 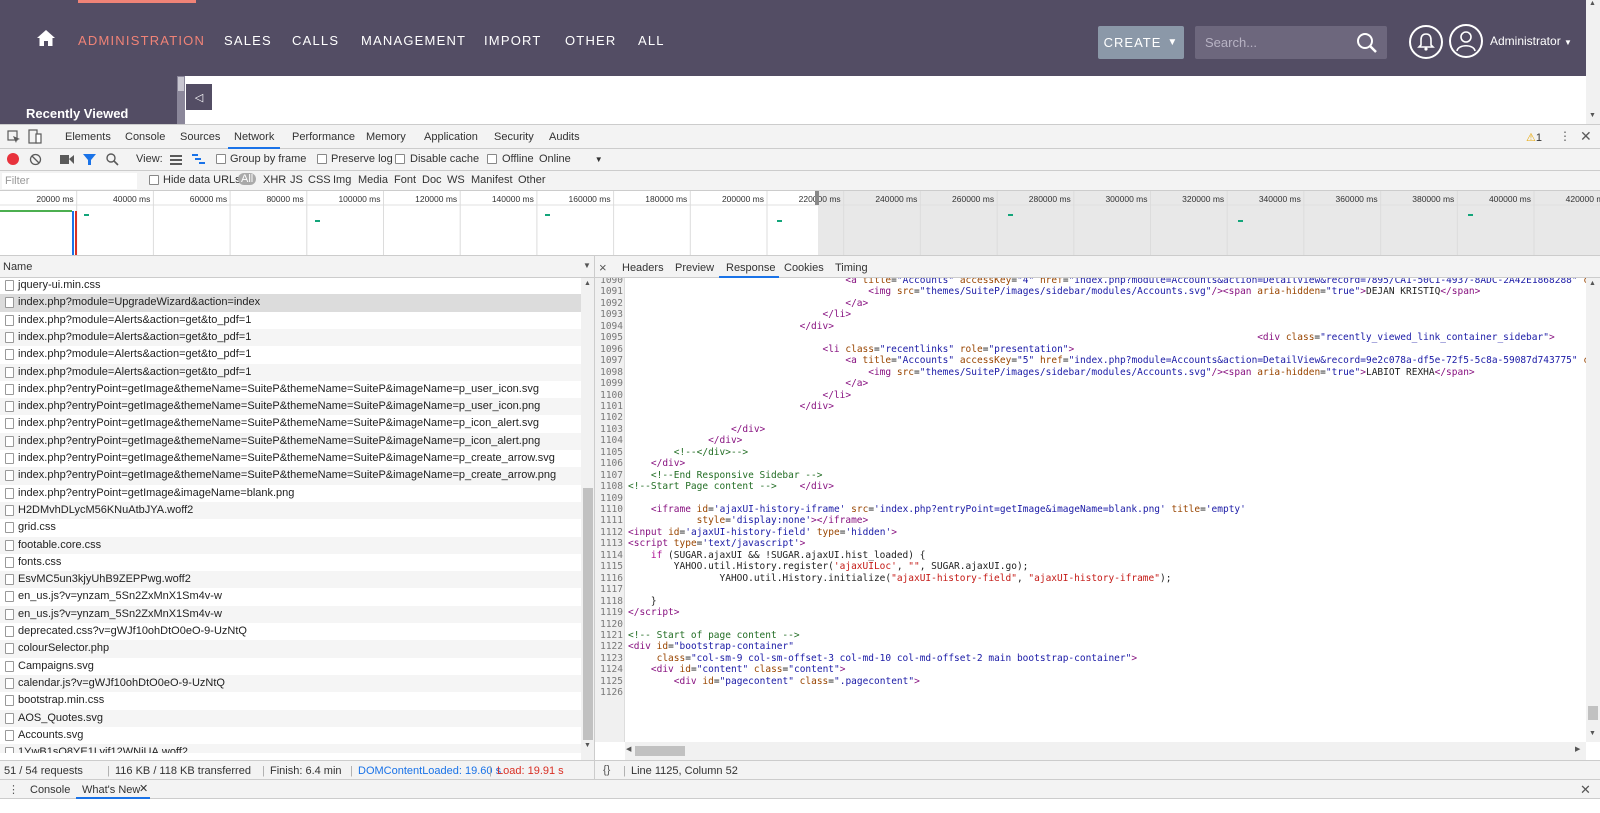 I want to click on tab-security: Security, so click(x=514, y=137).